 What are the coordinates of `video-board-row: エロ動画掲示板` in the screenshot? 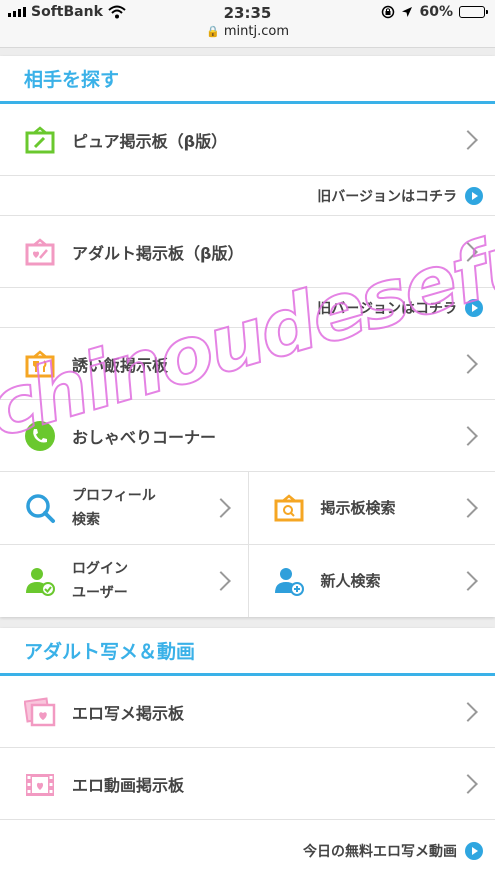 It's located at (247, 784).